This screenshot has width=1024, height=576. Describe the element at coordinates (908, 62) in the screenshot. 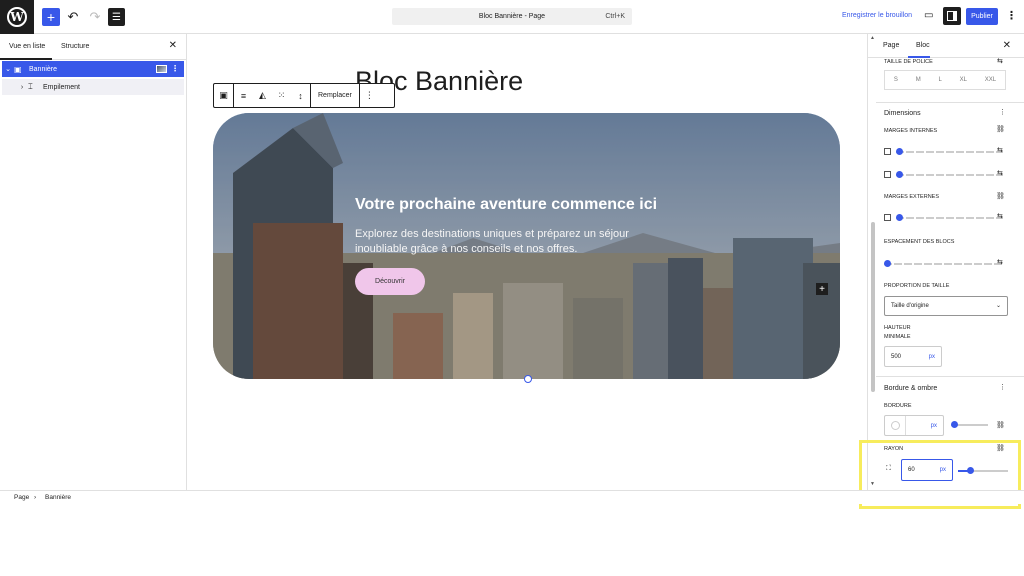

I see `font-size-label: TAILLE DE POLICE` at that location.